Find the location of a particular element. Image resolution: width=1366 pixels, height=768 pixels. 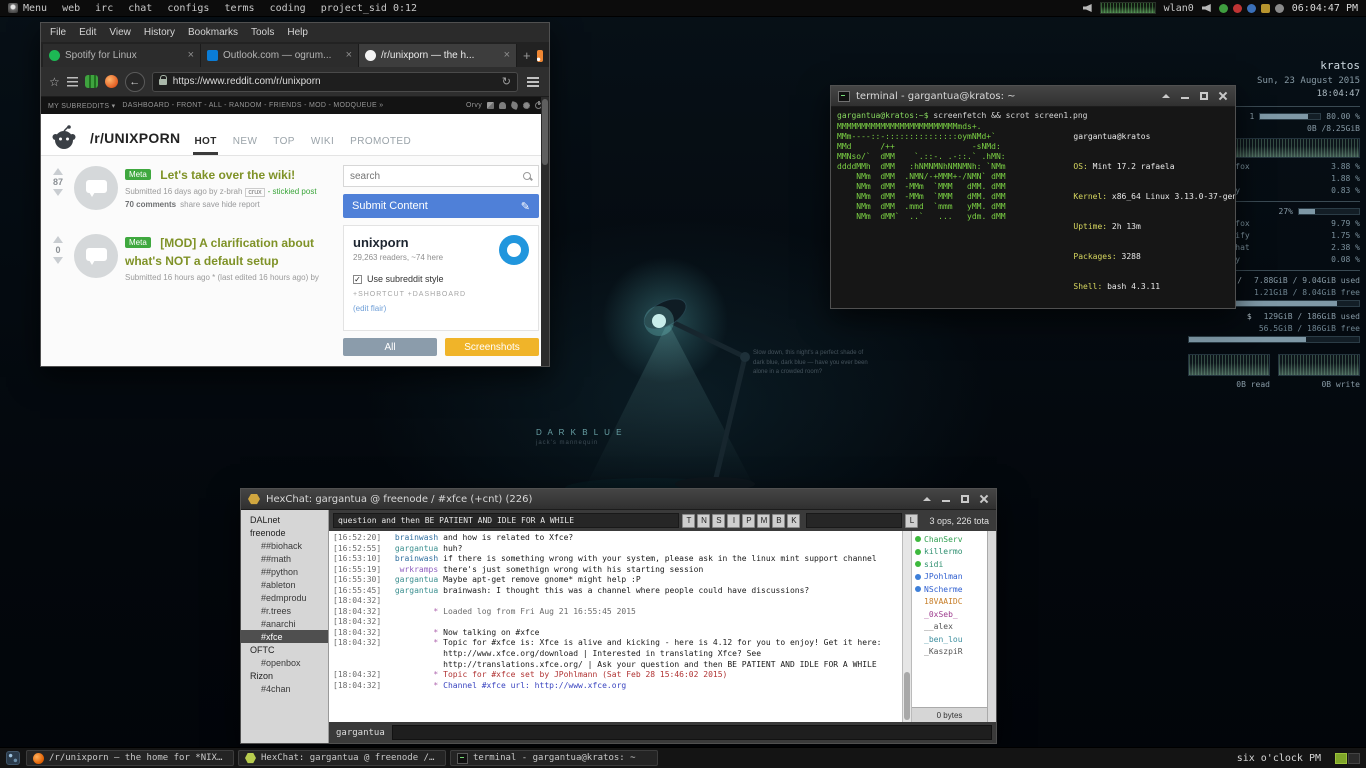

channel-tree-item: #edmprodu is located at coordinates (284, 597).